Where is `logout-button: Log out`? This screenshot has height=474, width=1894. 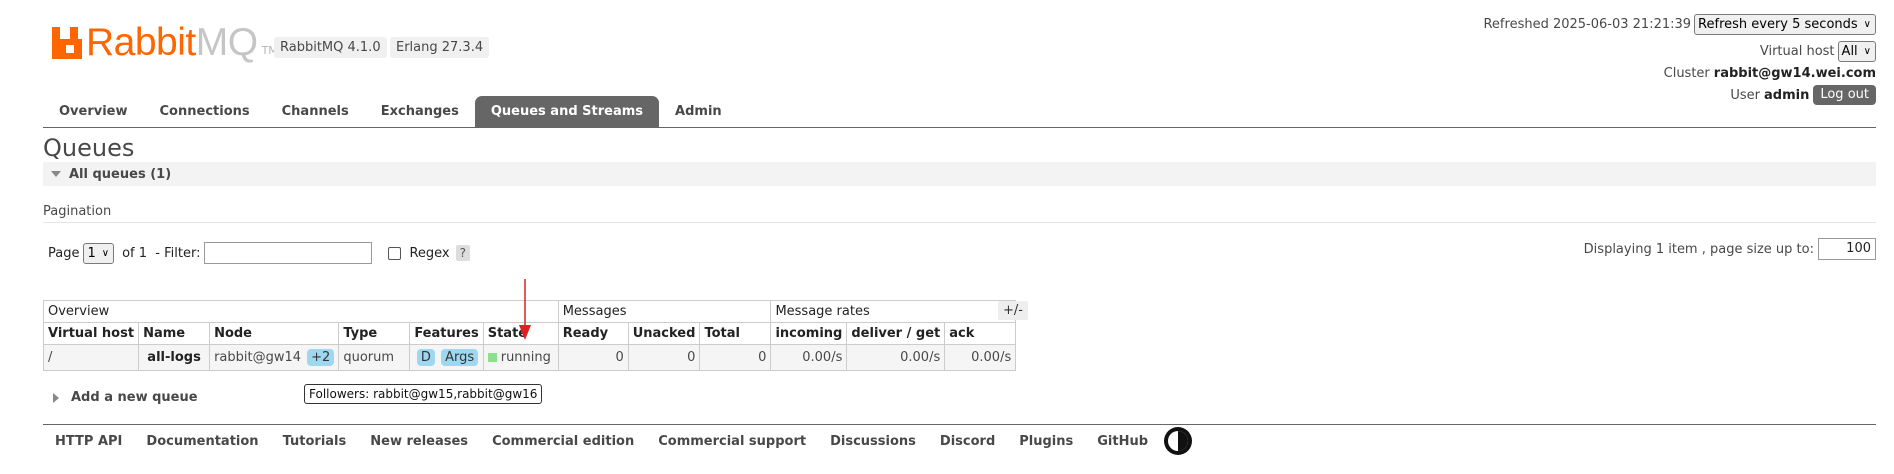
logout-button: Log out is located at coordinates (1844, 95).